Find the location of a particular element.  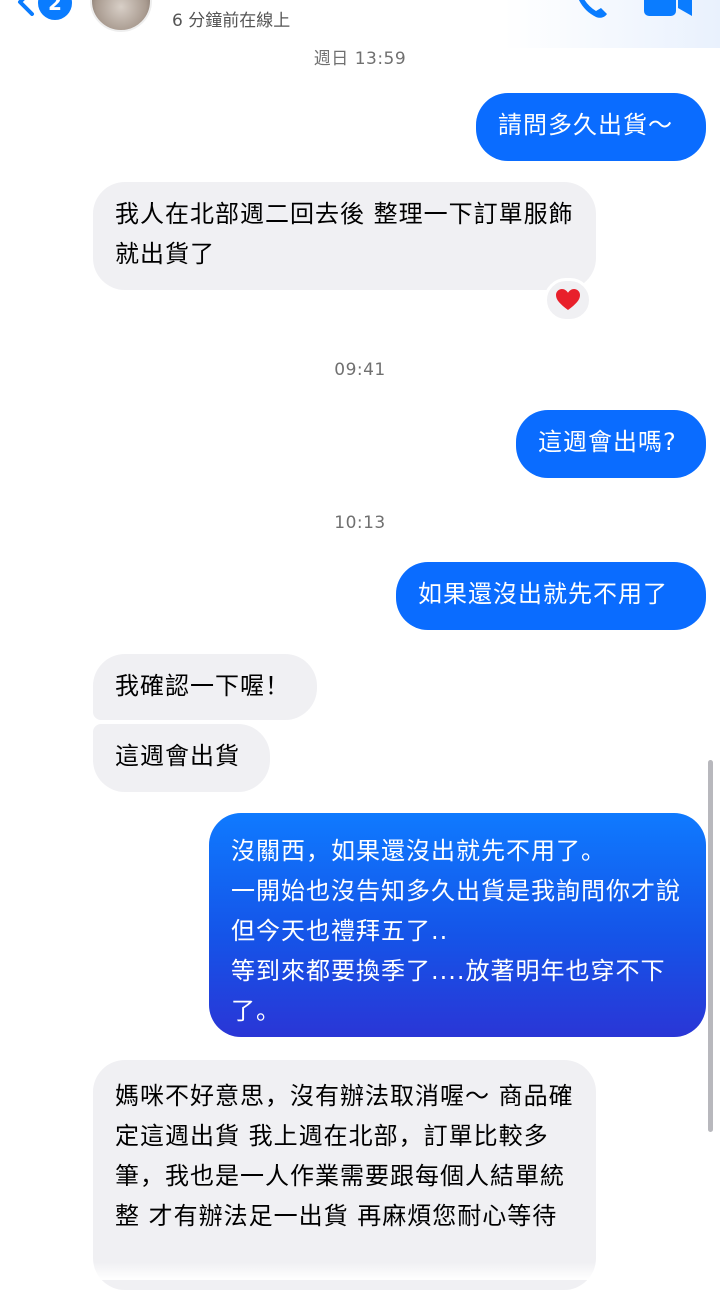

contact-avatar is located at coordinates (121, 16).